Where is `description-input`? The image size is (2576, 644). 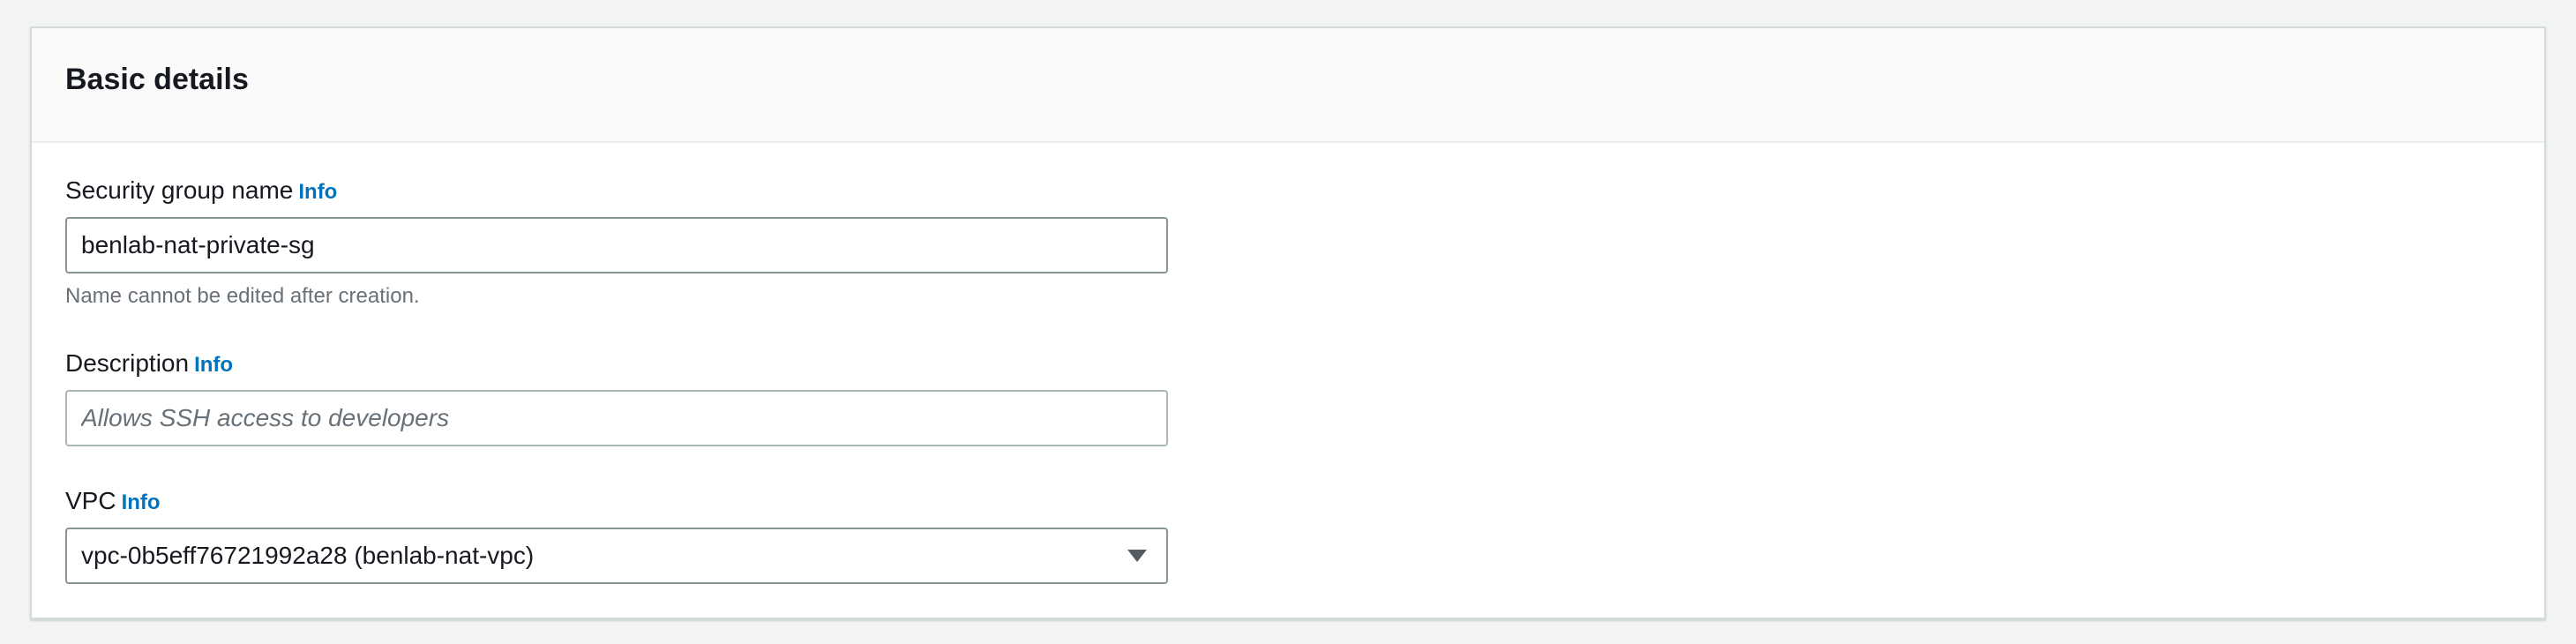
description-input is located at coordinates (617, 418).